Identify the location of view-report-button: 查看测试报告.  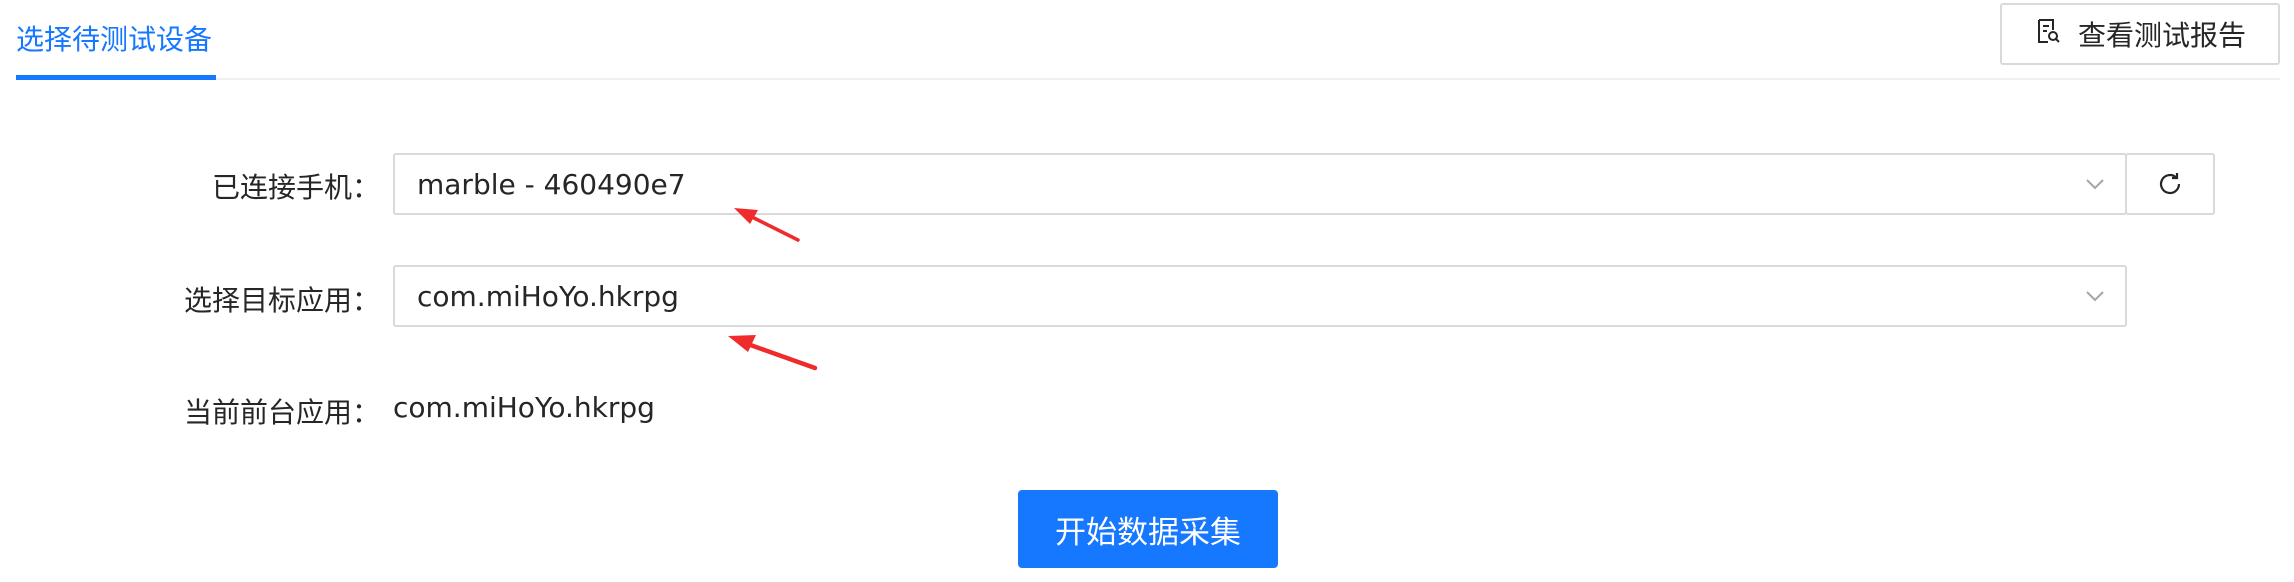
(2140, 34).